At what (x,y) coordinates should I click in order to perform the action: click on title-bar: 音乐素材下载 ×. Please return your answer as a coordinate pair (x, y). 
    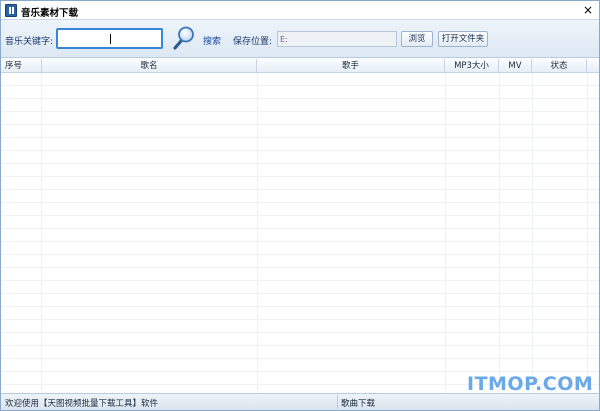
    Looking at the image, I should click on (300, 10).